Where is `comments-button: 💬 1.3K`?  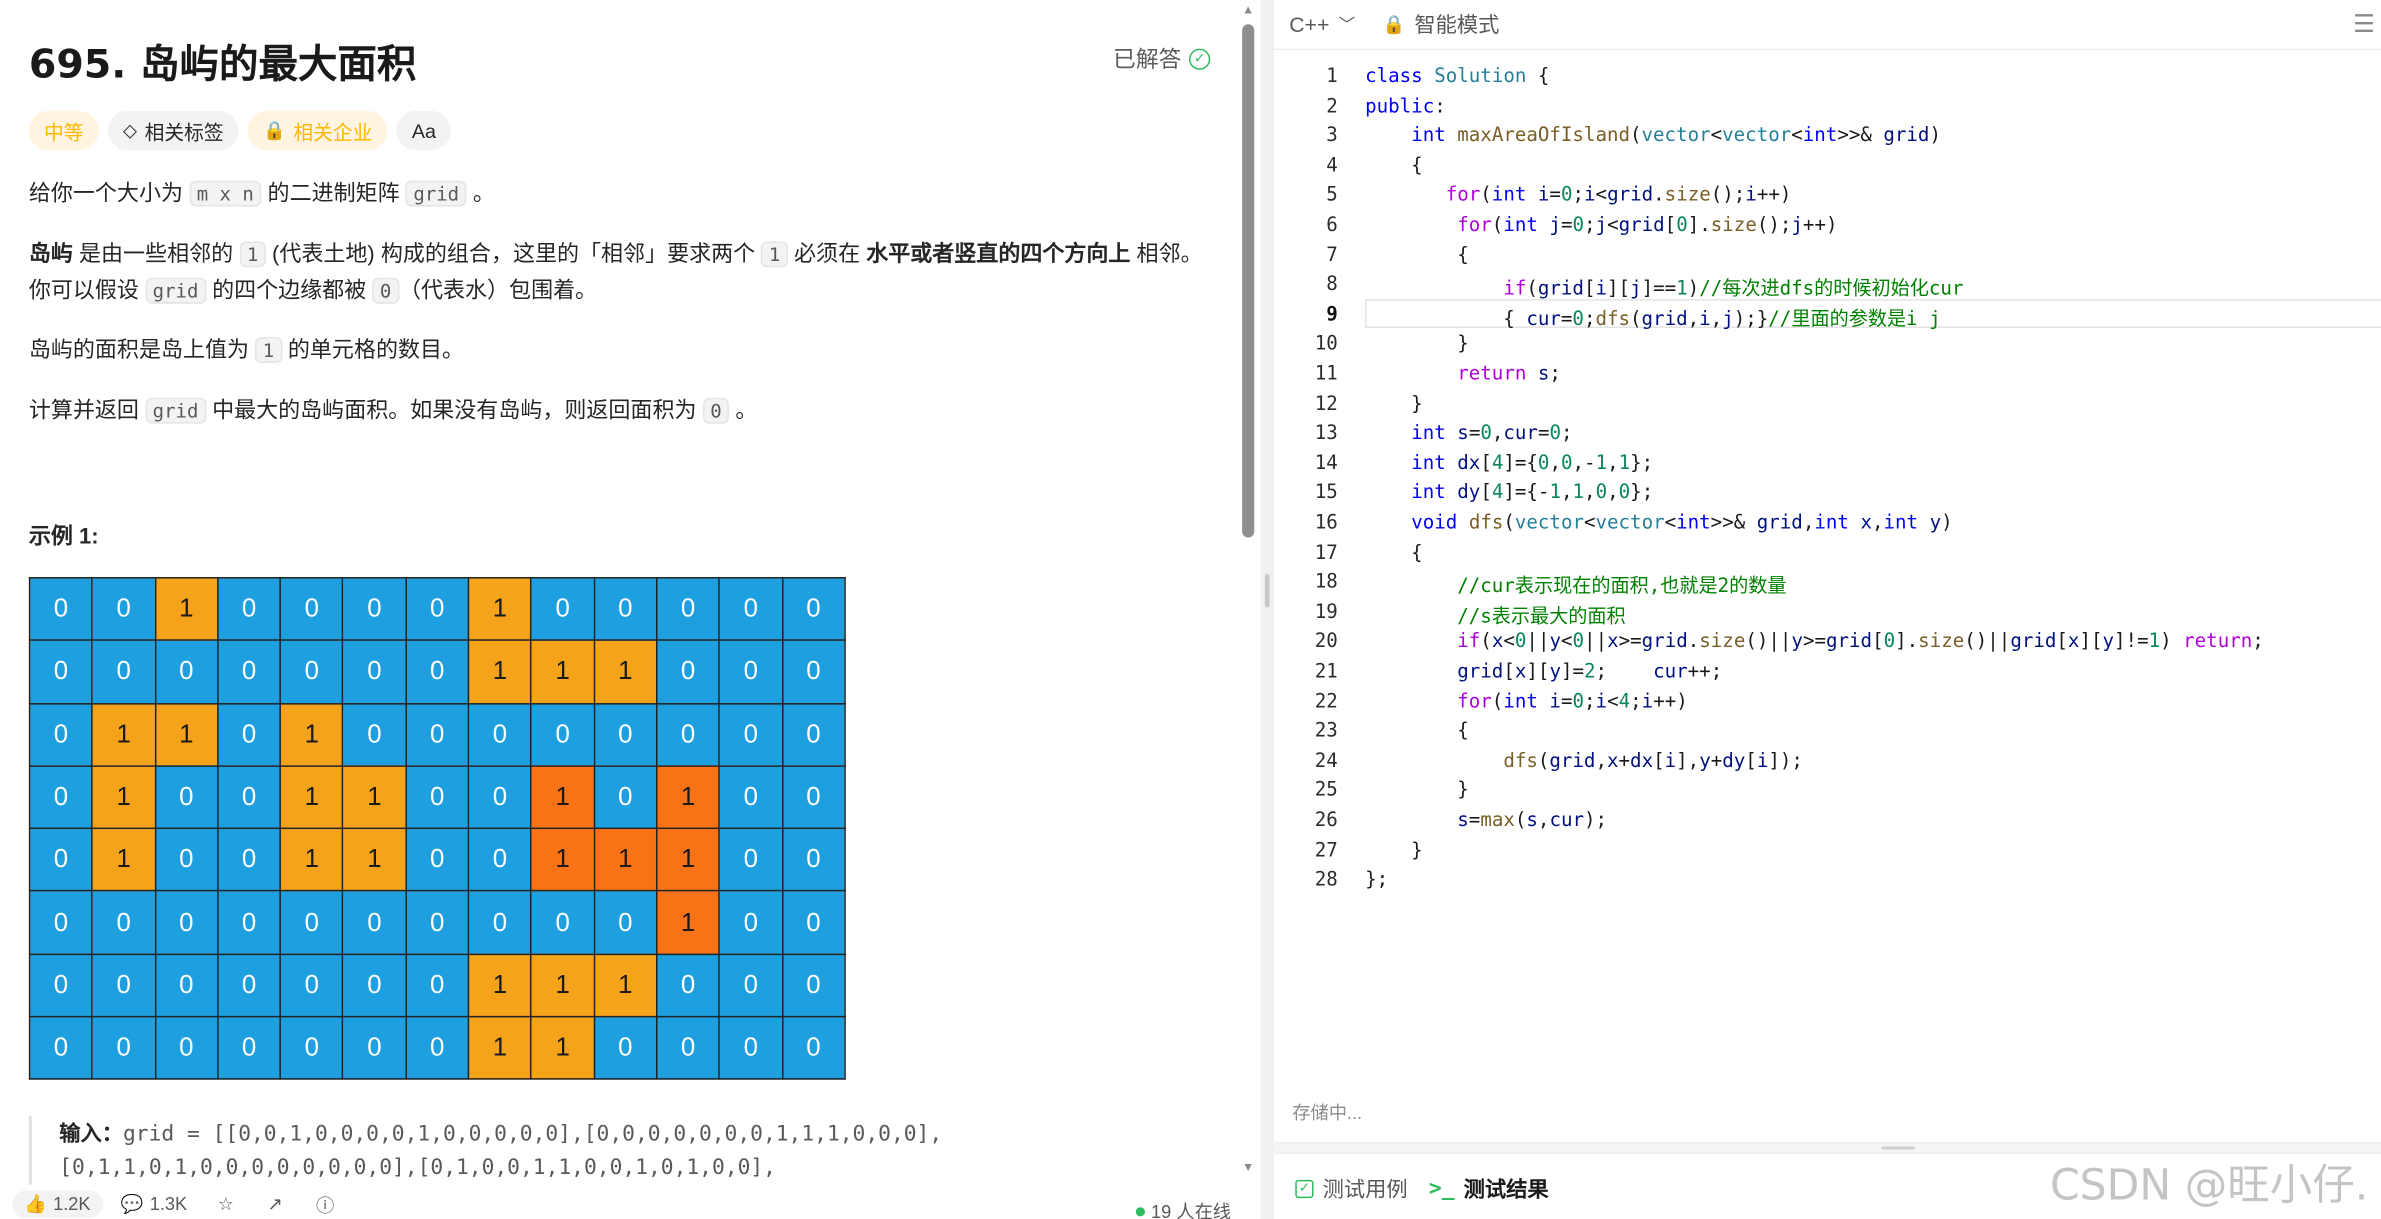
comments-button: 💬 1.3K is located at coordinates (154, 1204).